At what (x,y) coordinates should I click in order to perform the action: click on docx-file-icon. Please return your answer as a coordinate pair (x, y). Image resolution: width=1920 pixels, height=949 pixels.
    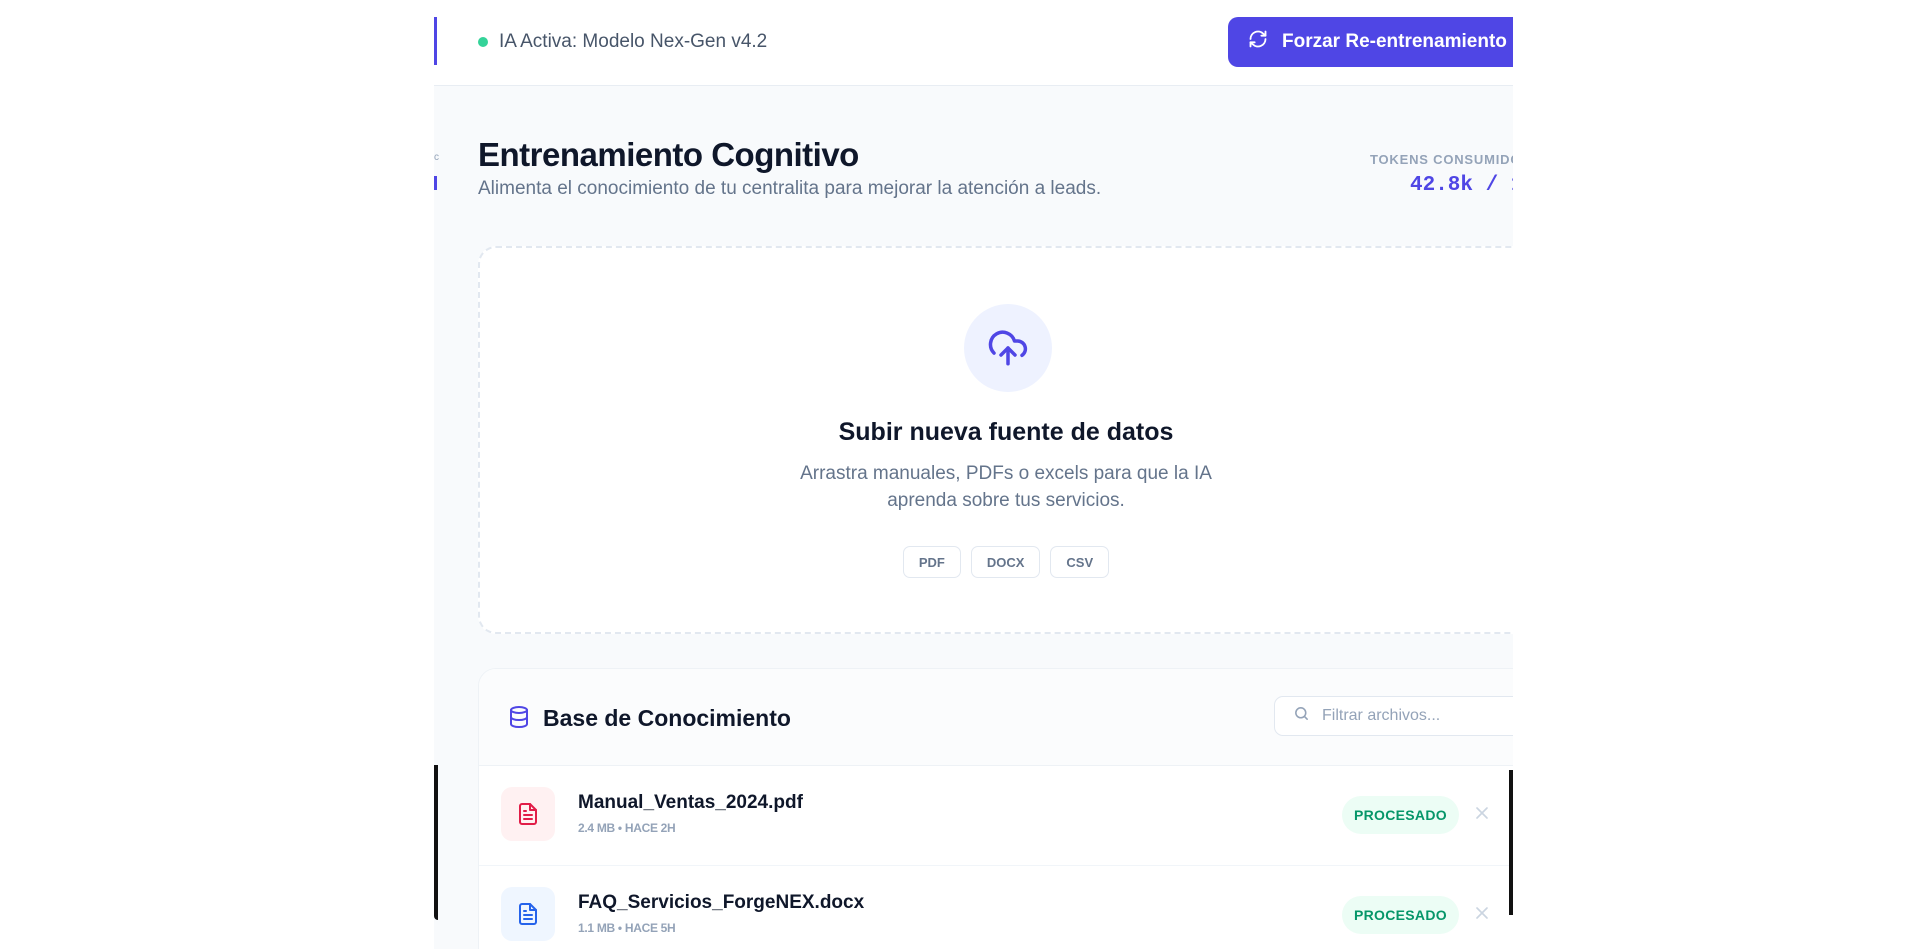
    Looking at the image, I should click on (528, 914).